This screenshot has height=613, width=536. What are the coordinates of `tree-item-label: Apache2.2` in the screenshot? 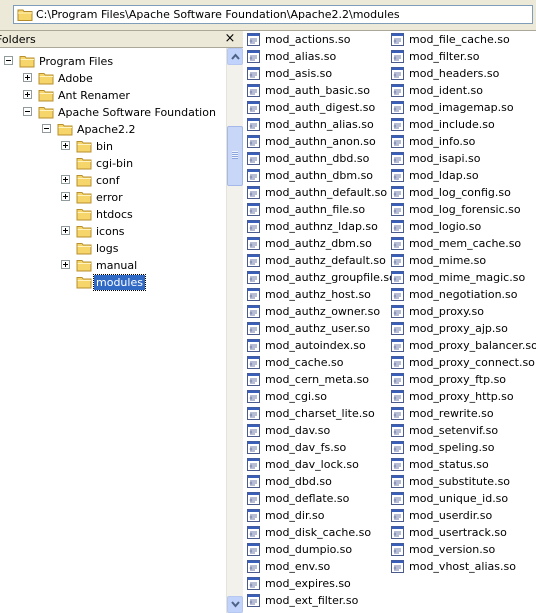 It's located at (106, 129).